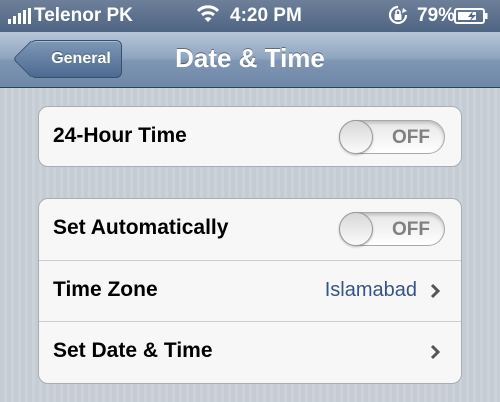 The width and height of the screenshot is (500, 402). I want to click on battery-percent: 79%, so click(436, 15).